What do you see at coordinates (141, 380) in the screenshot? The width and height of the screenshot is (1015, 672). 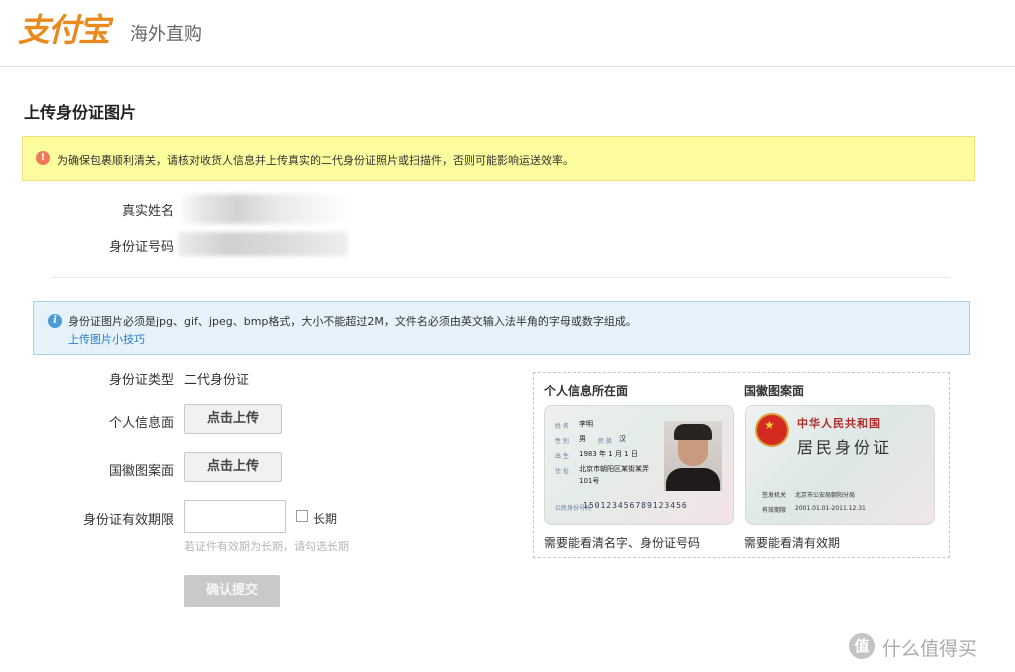 I see `id-type-label: 身份证类型` at bounding box center [141, 380].